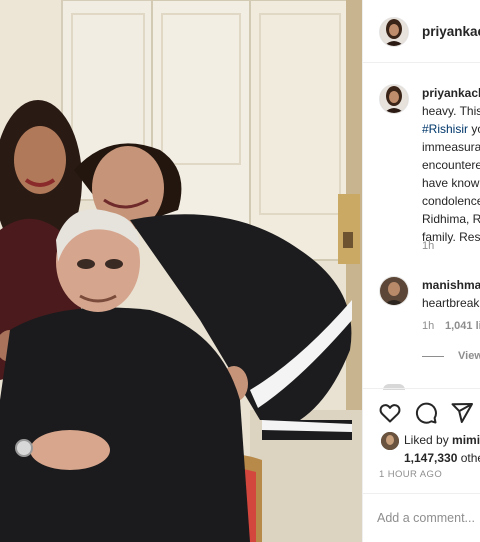 Image resolution: width=480 pixels, height=542 pixels. Describe the element at coordinates (445, 129) in the screenshot. I see `hashtag-link: #Rishisir` at that location.